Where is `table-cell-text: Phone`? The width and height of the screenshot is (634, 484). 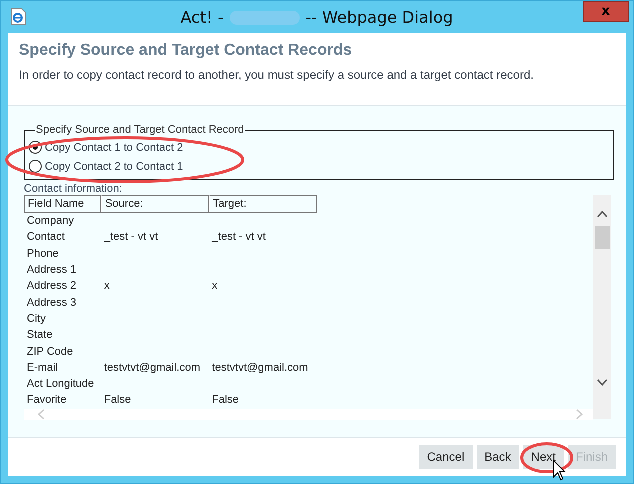 table-cell-text: Phone is located at coordinates (43, 254).